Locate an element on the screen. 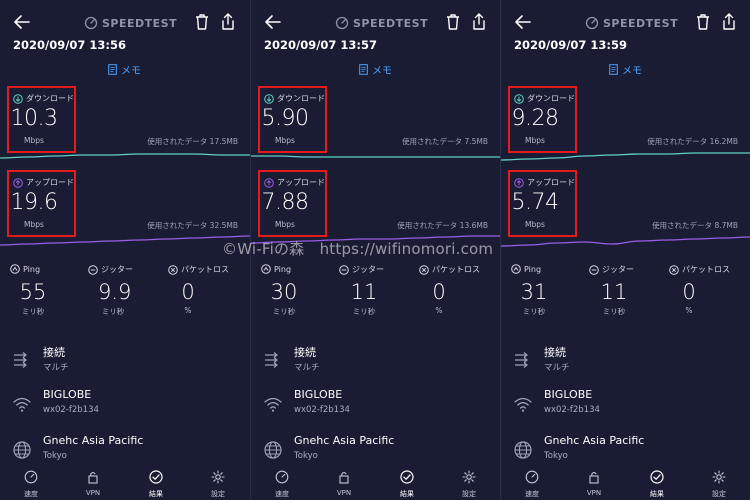 The height and width of the screenshot is (500, 750). jitter-header: ジッター is located at coordinates (374, 269).